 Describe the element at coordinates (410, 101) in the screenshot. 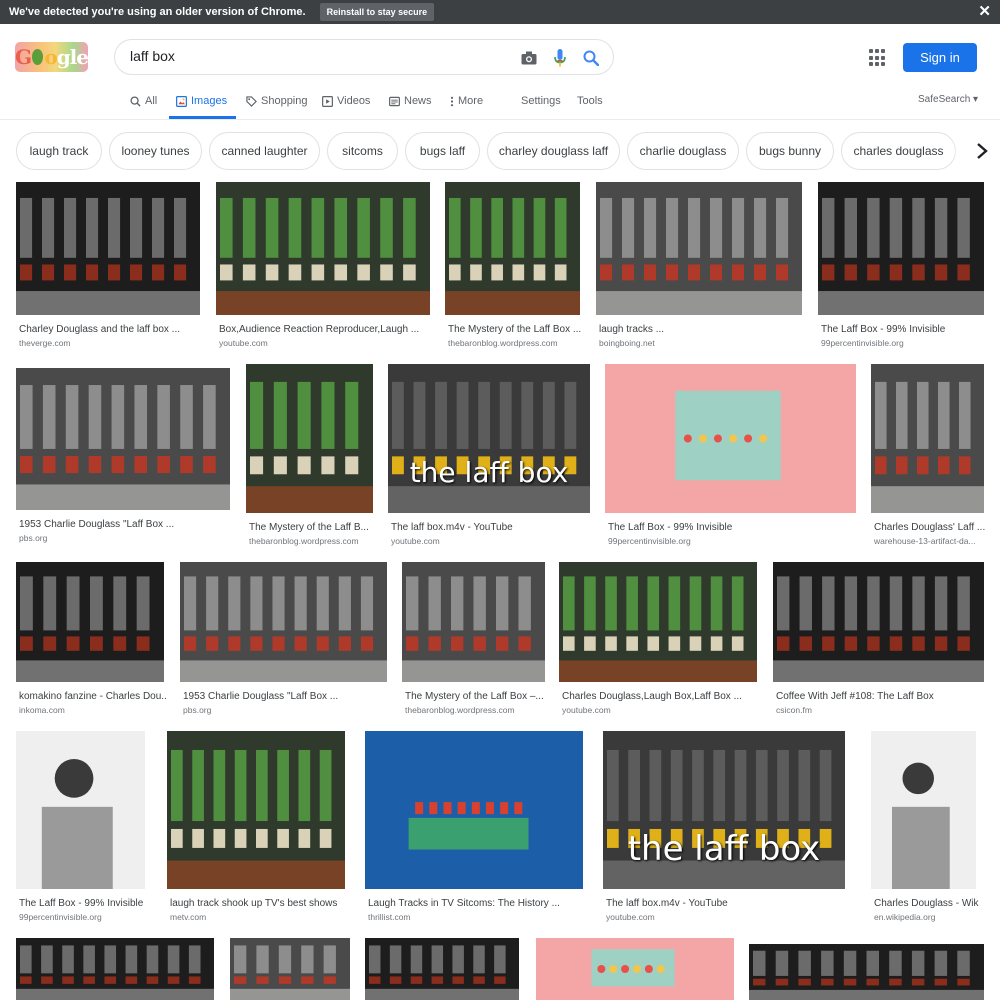

I see `tab-news: News` at that location.